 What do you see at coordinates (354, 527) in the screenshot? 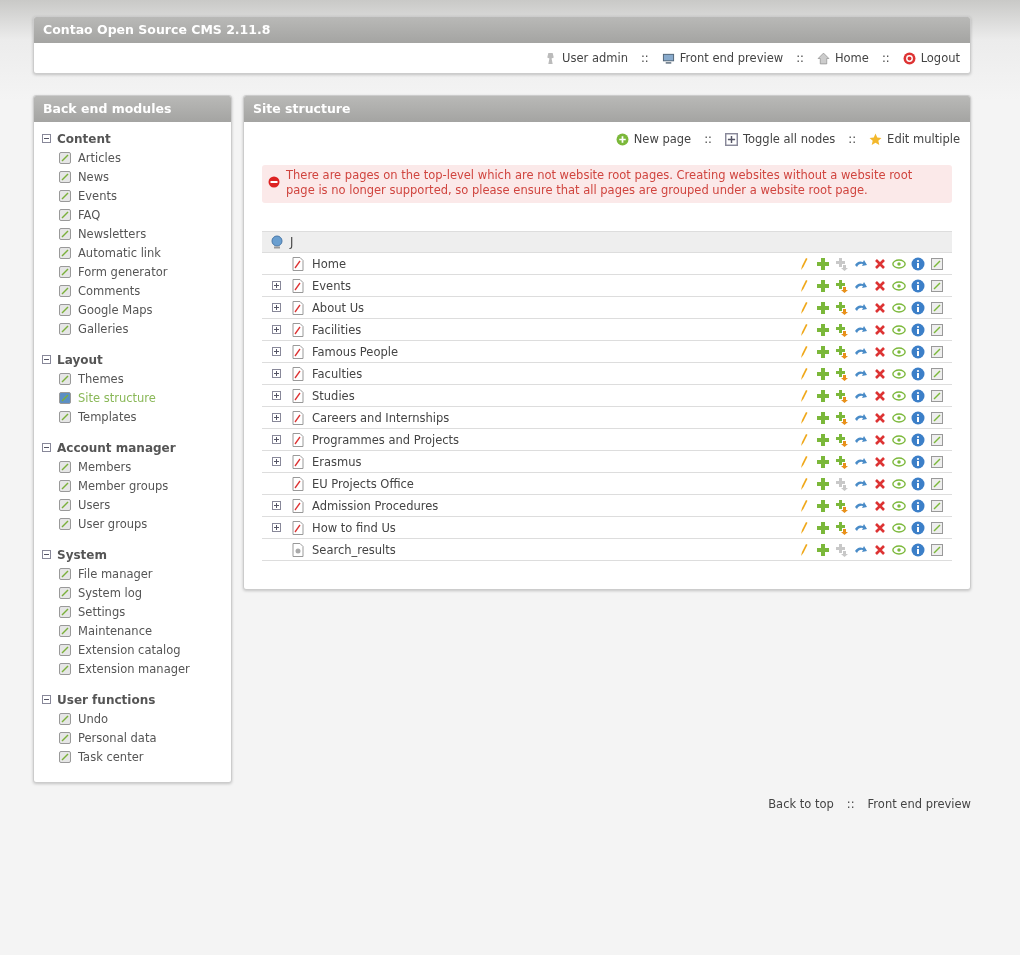
I see `page-title: How to find Us` at bounding box center [354, 527].